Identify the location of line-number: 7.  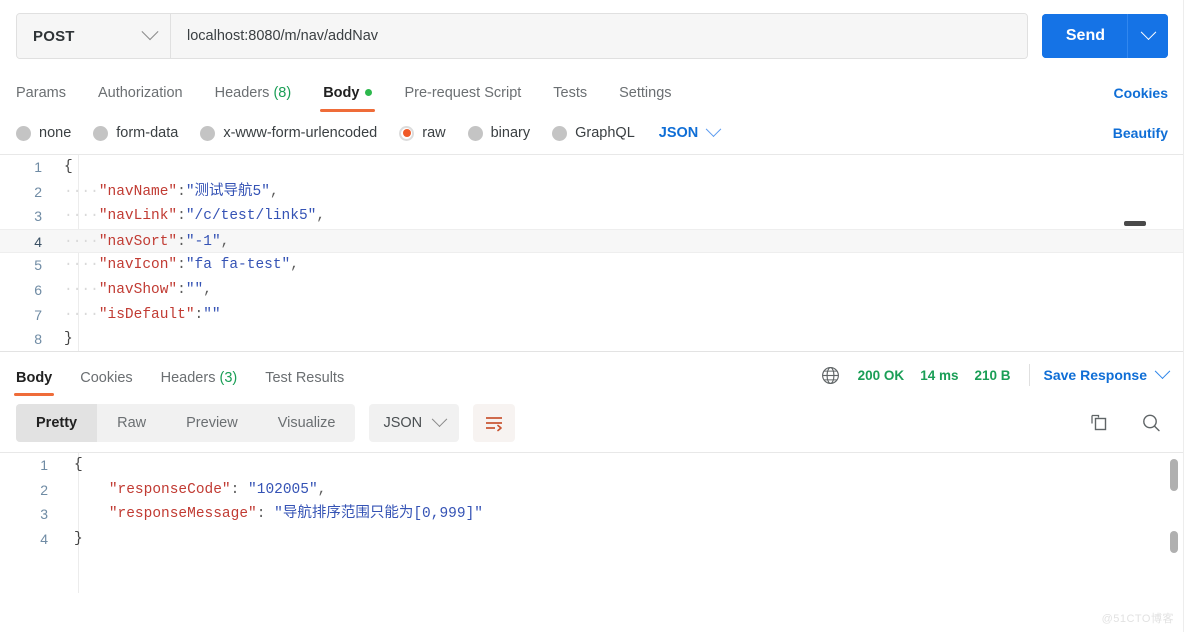
(38, 314).